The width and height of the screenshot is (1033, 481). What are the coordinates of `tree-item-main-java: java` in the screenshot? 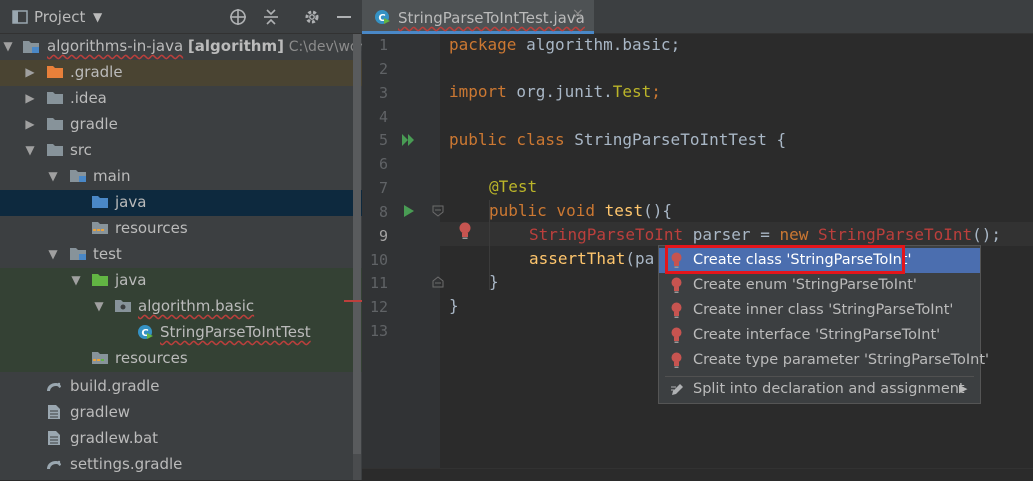 It's located at (181, 203).